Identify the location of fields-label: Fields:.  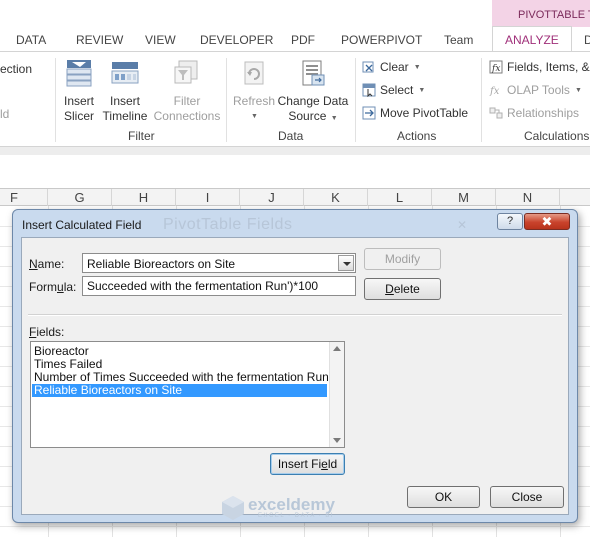
(47, 332).